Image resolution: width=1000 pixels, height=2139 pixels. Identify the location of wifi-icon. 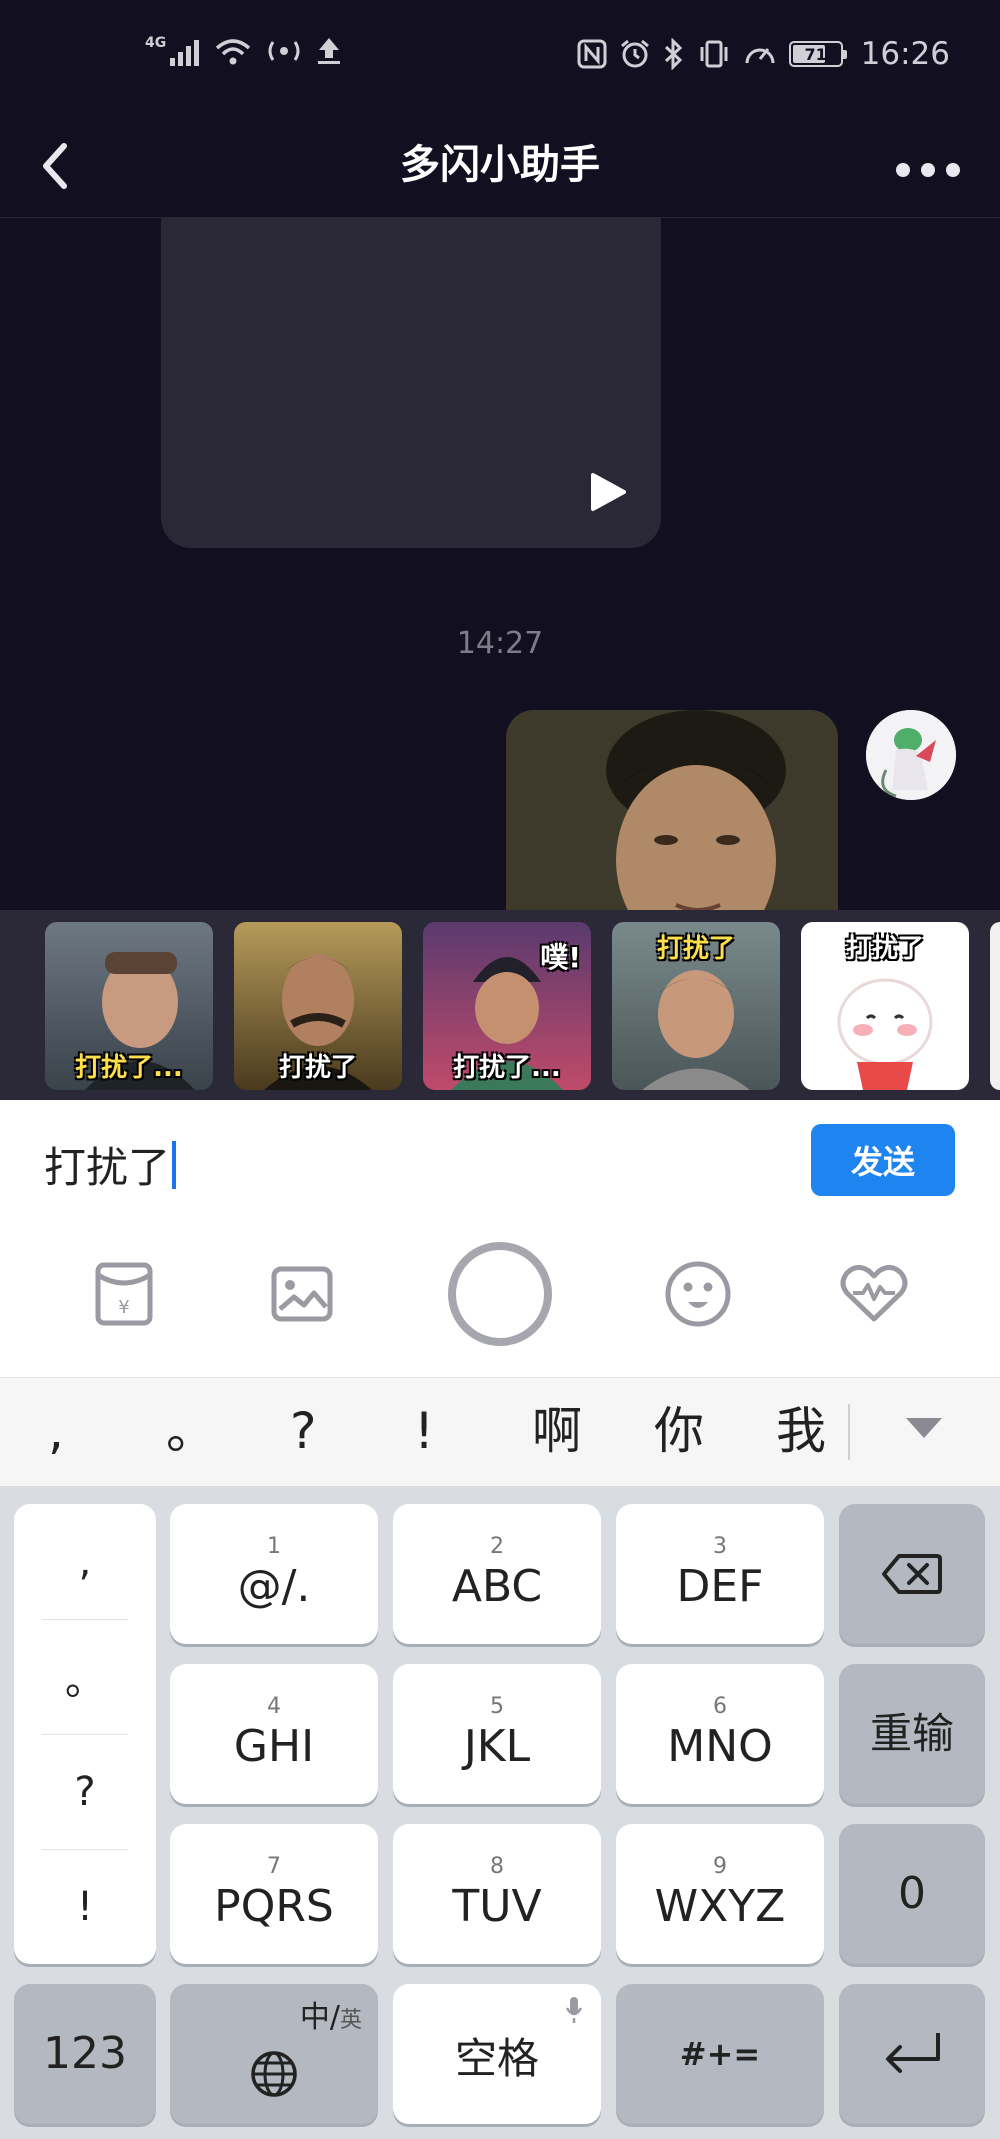
(233, 52).